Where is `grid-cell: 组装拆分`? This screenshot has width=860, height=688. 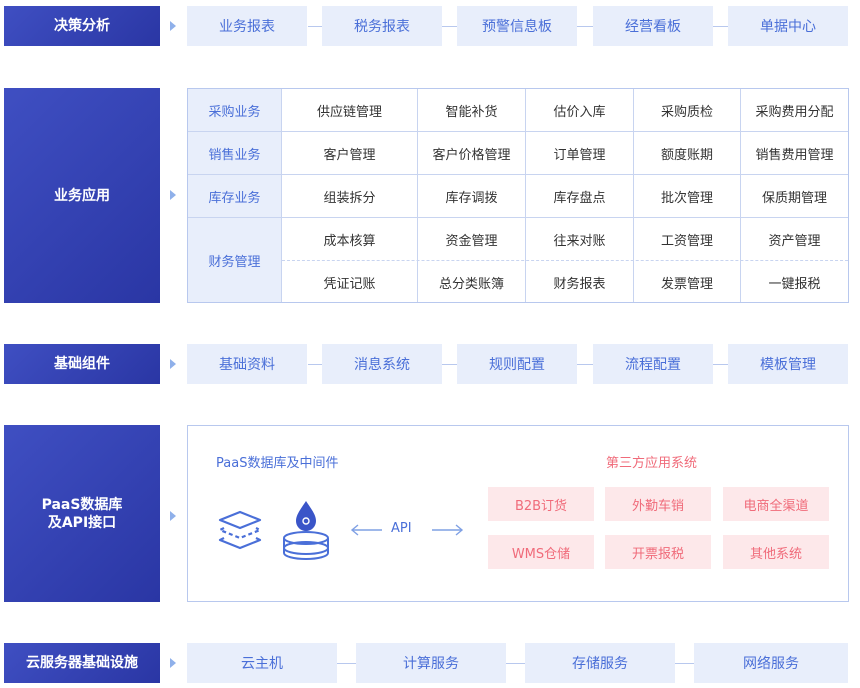
grid-cell: 组装拆分 is located at coordinates (349, 196).